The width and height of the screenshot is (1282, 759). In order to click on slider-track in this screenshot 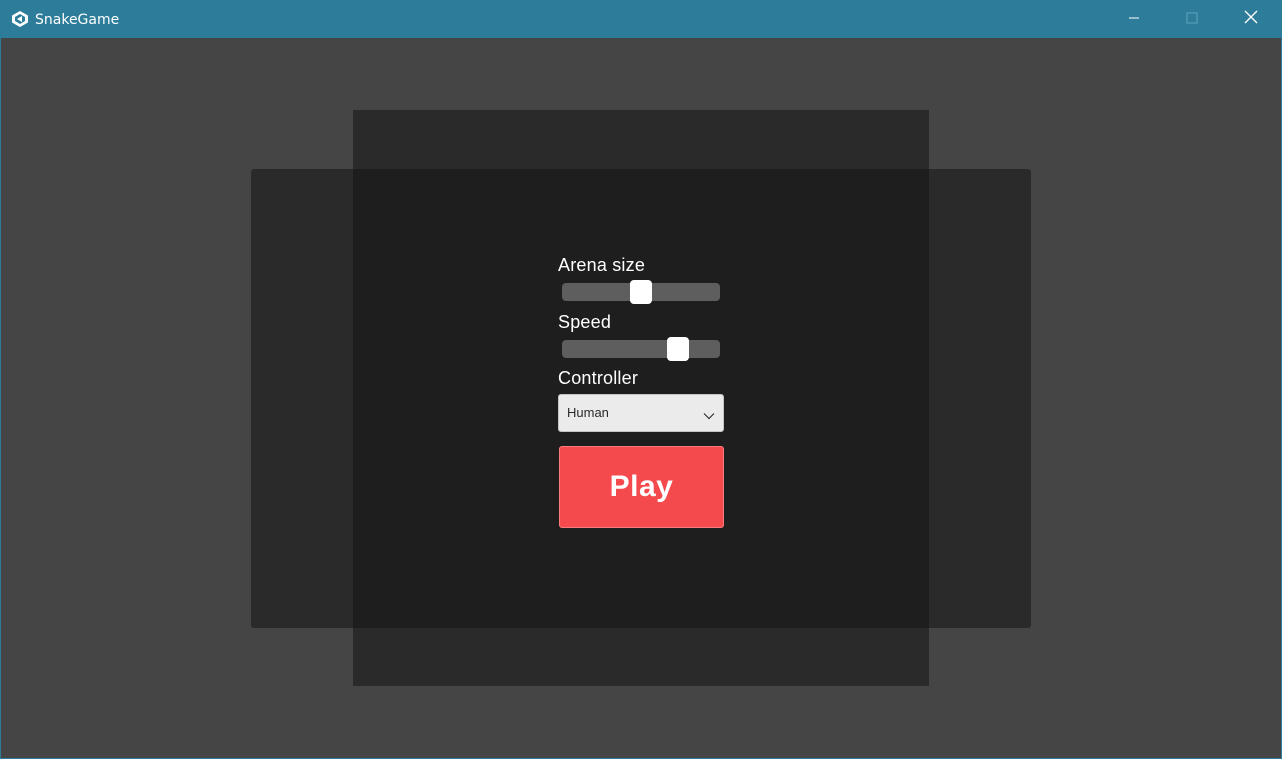, I will do `click(641, 349)`.